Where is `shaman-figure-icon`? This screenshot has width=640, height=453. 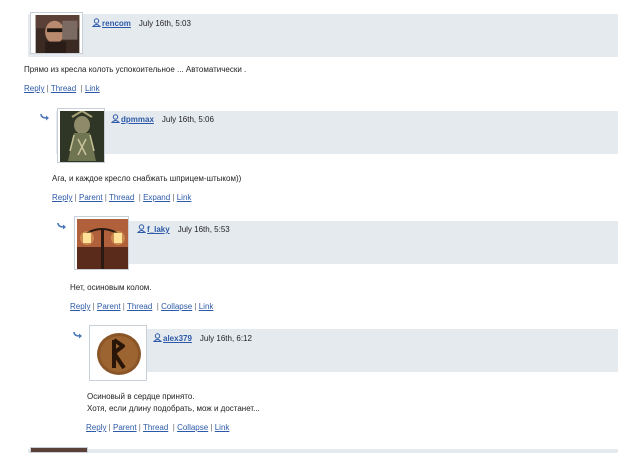 shaman-figure-icon is located at coordinates (82, 136).